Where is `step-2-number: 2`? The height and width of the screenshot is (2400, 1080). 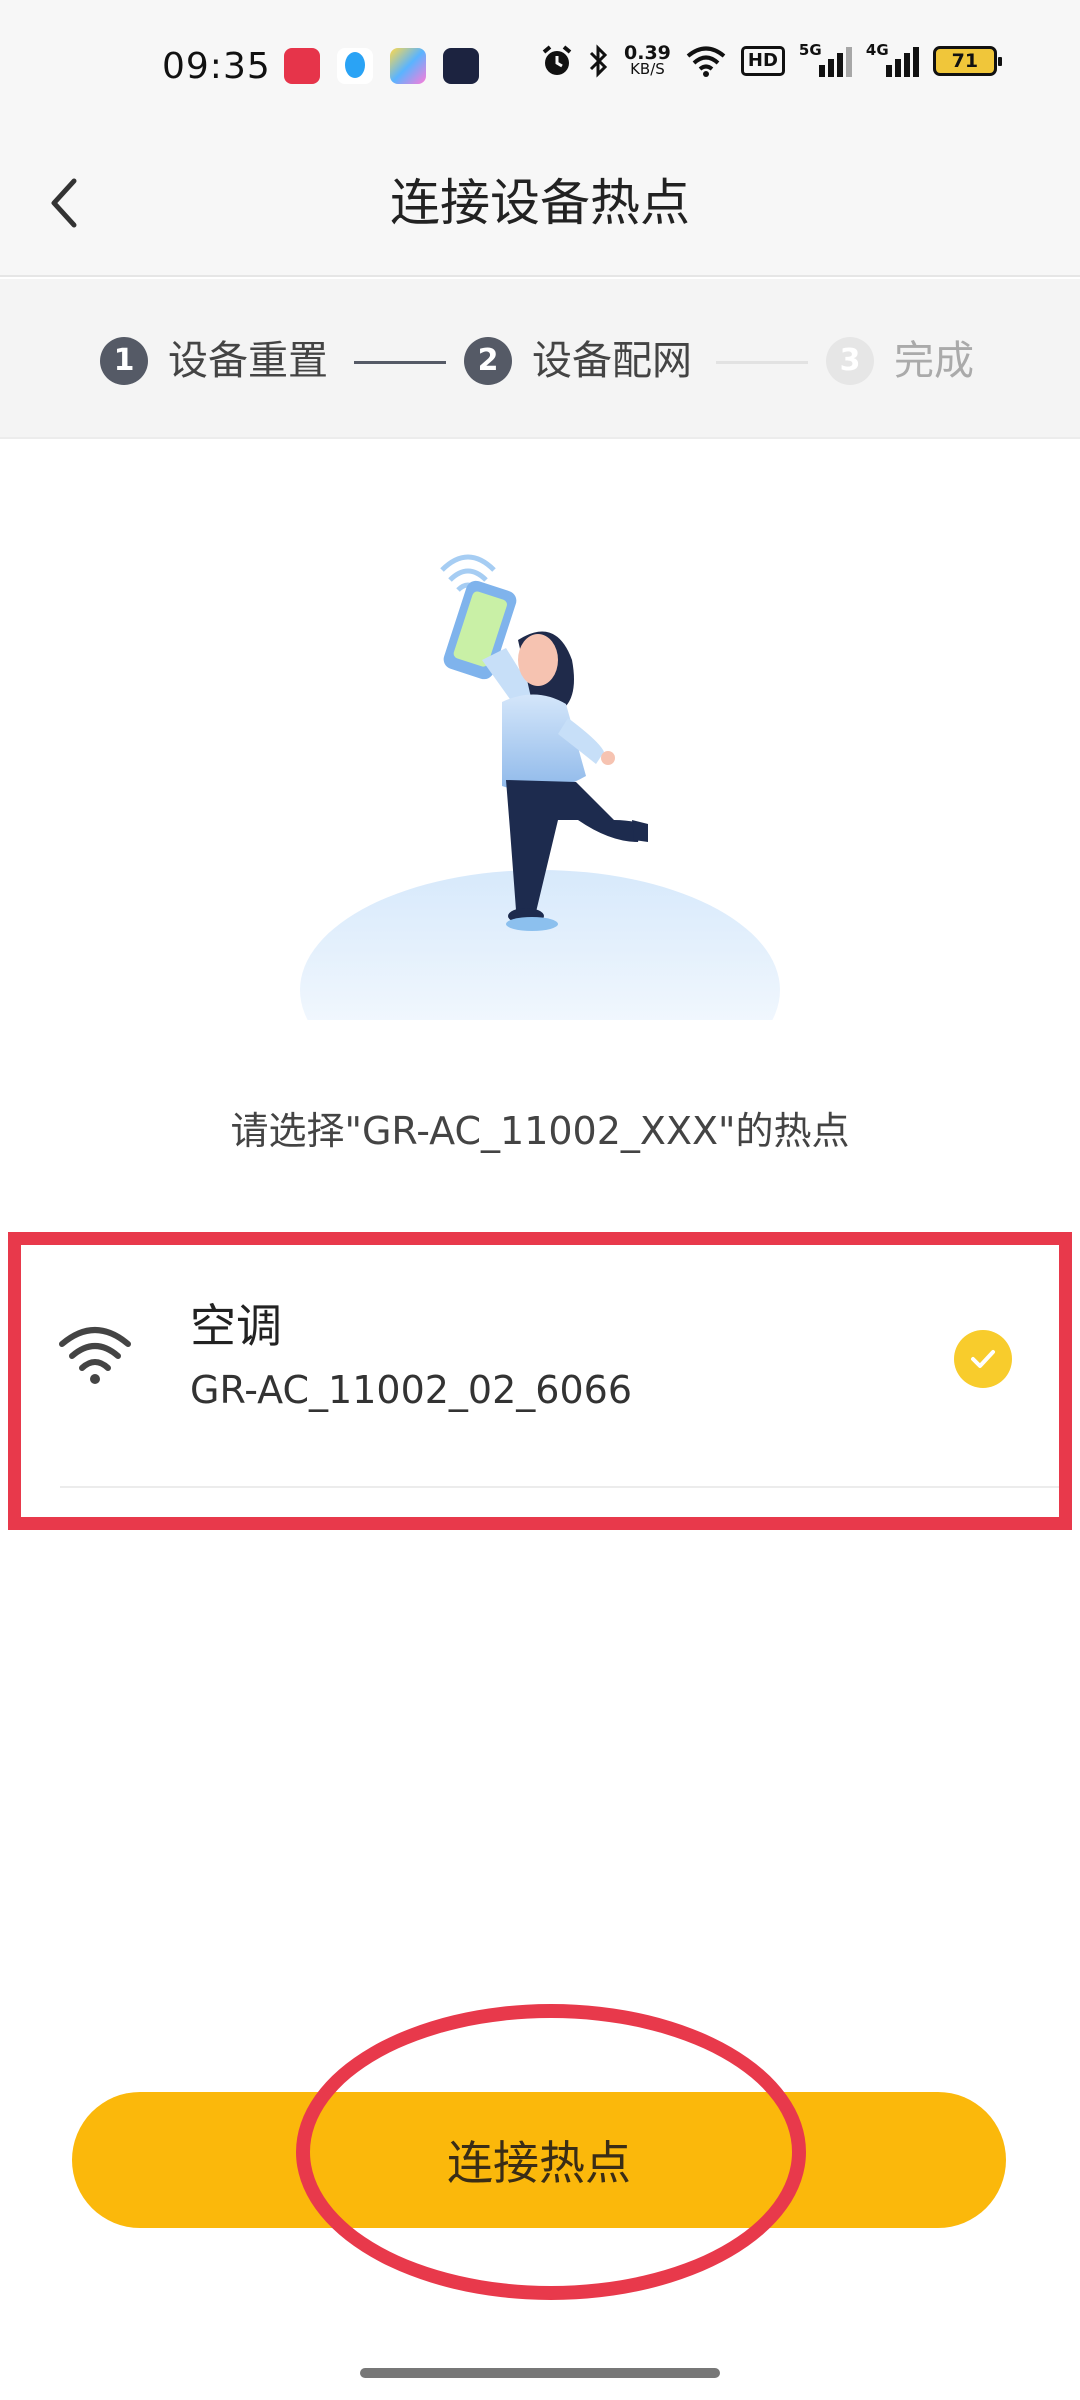
step-2-number: 2 is located at coordinates (488, 361).